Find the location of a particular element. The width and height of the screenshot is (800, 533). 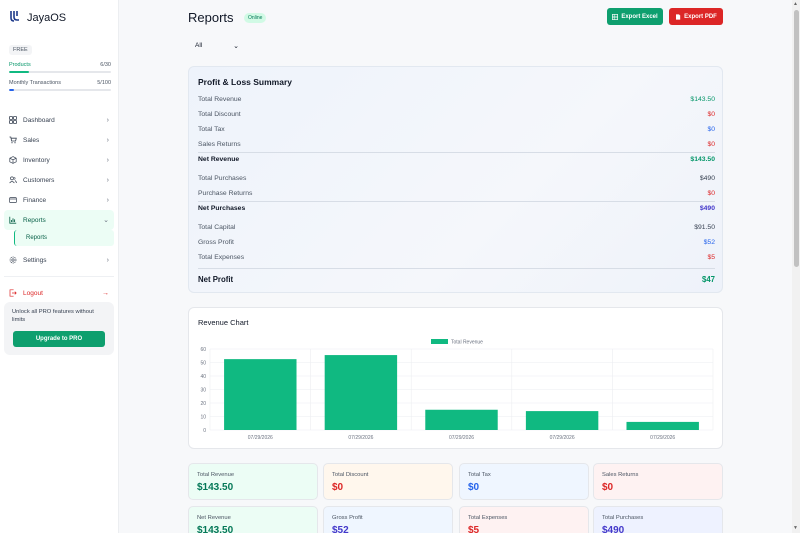

sidebar-item-inventory: Inventory › is located at coordinates (59, 160).